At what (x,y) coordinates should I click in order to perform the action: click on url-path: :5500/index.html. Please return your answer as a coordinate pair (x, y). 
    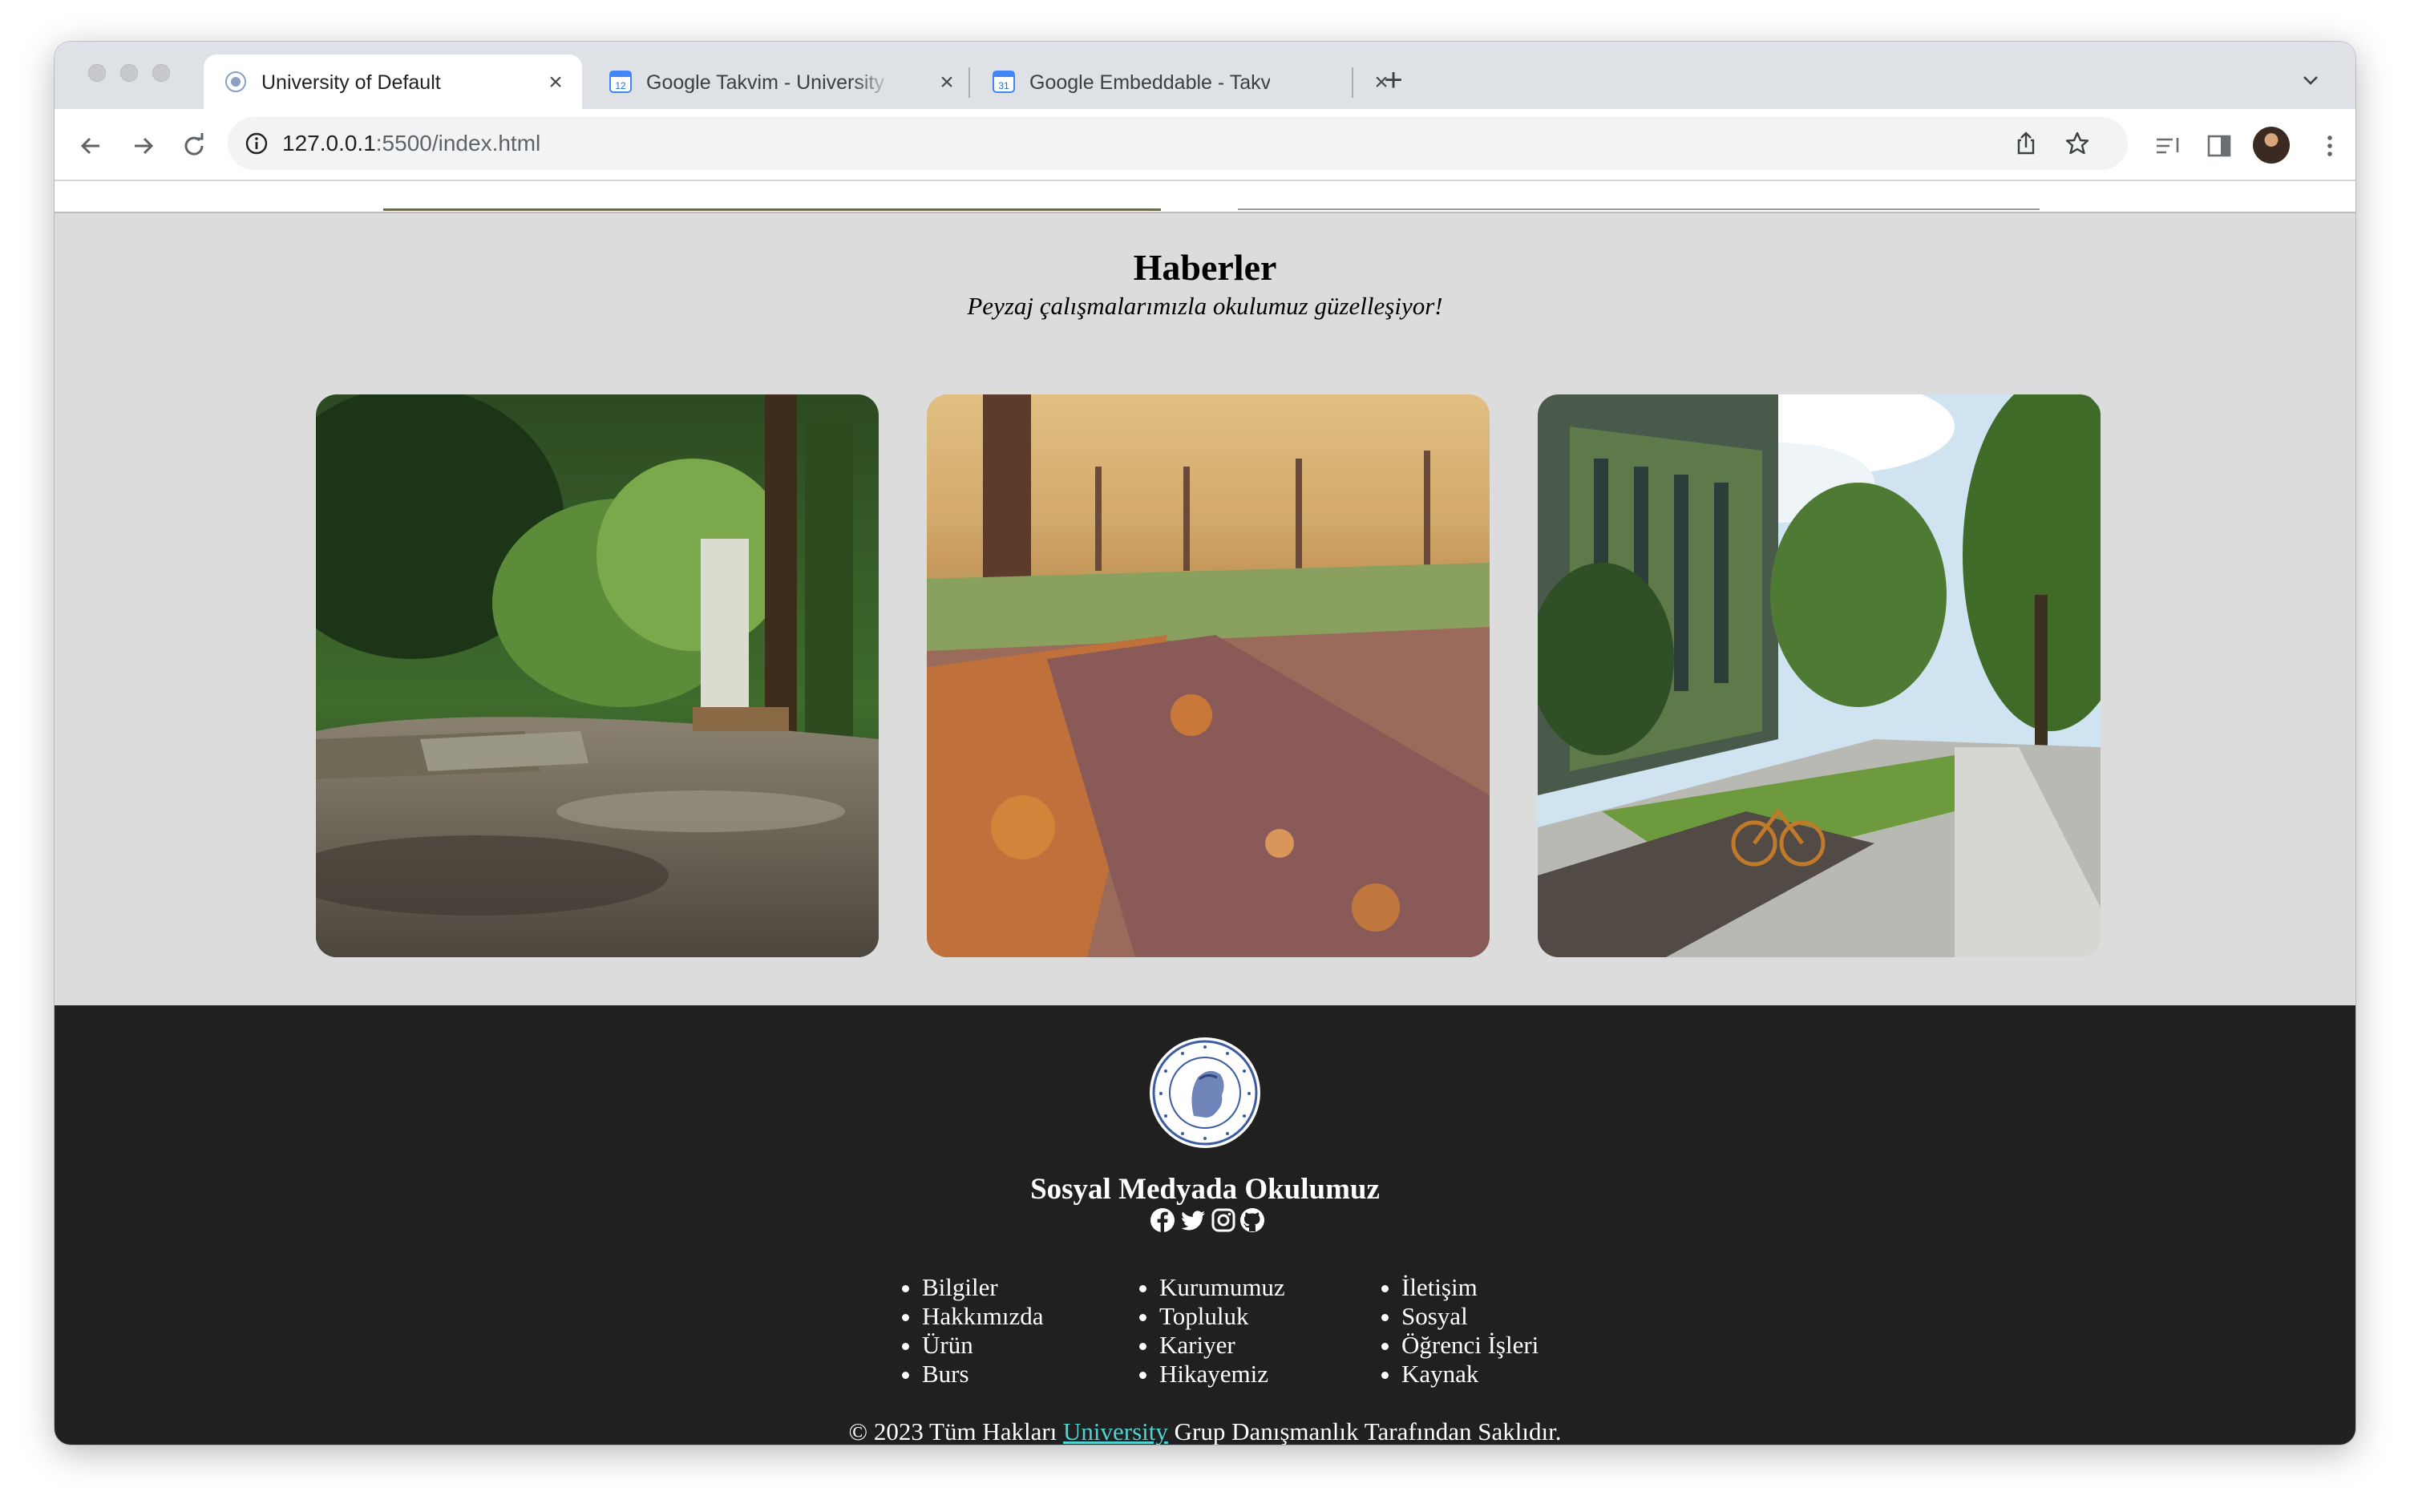
    Looking at the image, I should click on (458, 143).